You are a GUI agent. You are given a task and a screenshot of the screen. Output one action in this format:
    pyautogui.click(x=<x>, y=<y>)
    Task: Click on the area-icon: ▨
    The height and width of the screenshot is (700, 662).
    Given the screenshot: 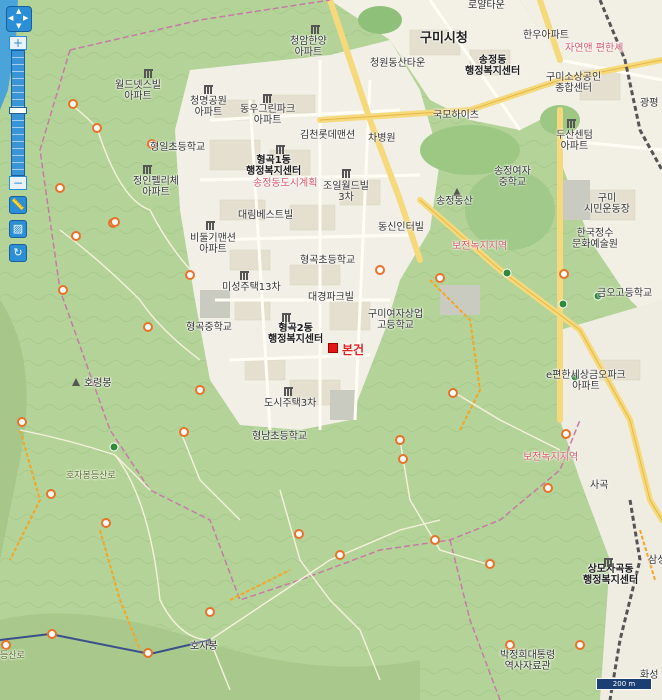 What is the action you would take?
    pyautogui.click(x=18, y=229)
    